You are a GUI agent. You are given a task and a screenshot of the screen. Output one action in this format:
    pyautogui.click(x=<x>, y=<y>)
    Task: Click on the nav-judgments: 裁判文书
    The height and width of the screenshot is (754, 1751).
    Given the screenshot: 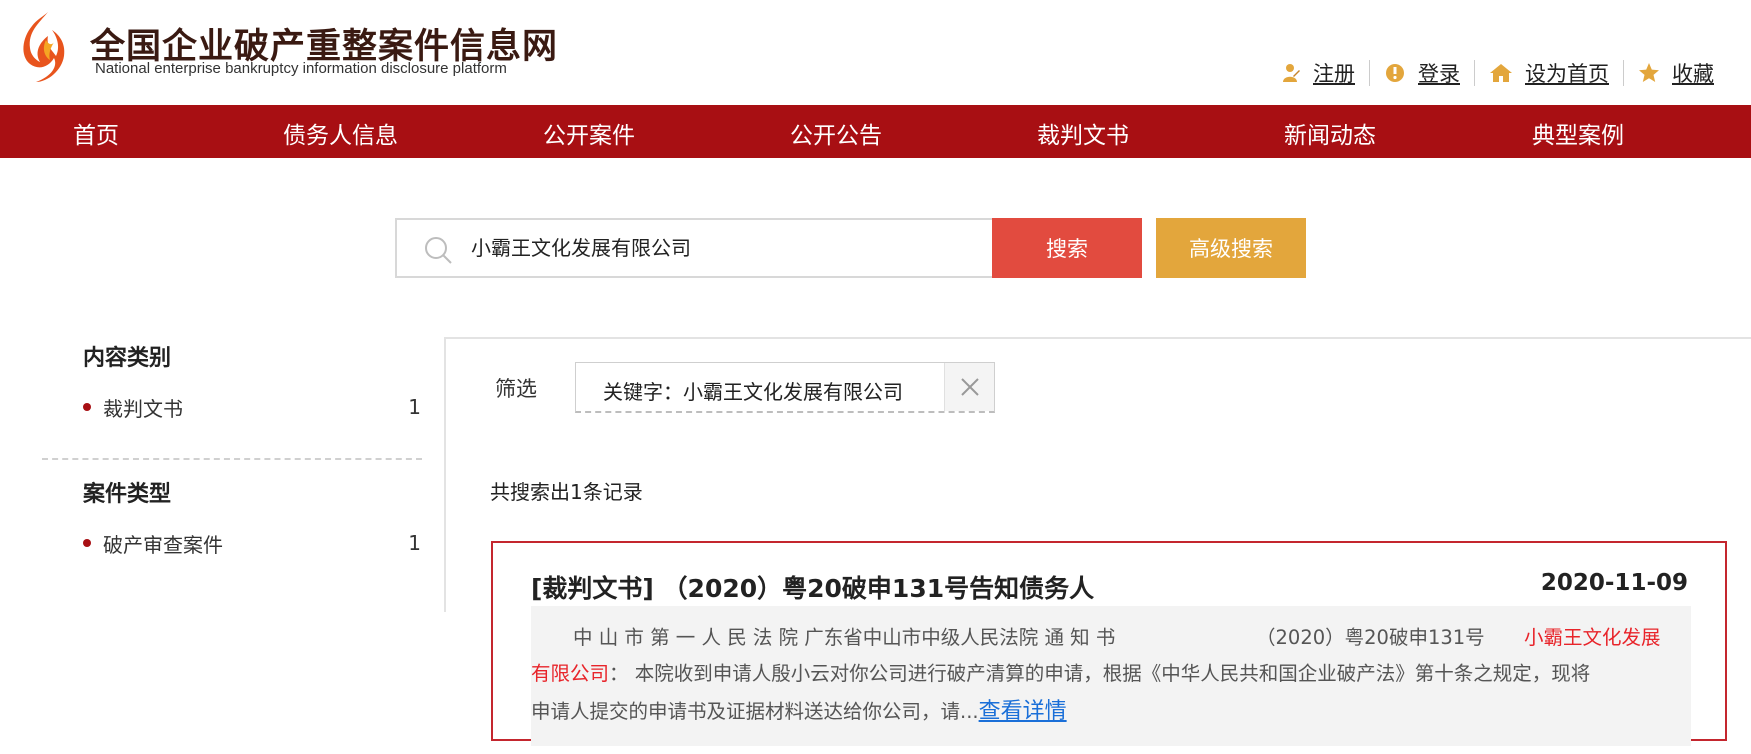 What is the action you would take?
    pyautogui.click(x=1083, y=133)
    